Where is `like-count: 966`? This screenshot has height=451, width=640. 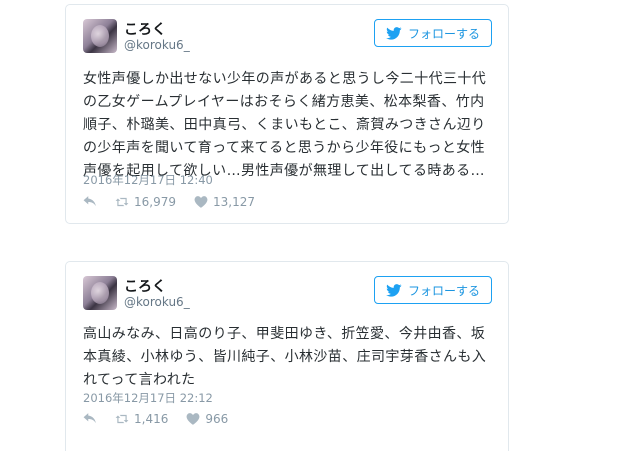 like-count: 966 is located at coordinates (217, 419).